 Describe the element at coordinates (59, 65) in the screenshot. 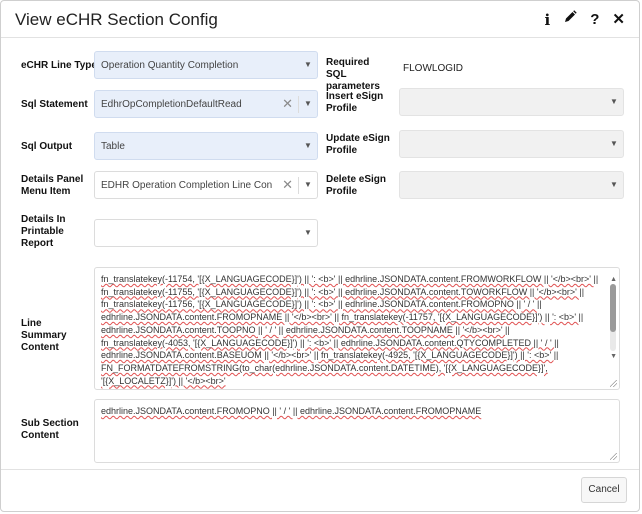

I see `line-type-label: eCHR Line Type` at that location.